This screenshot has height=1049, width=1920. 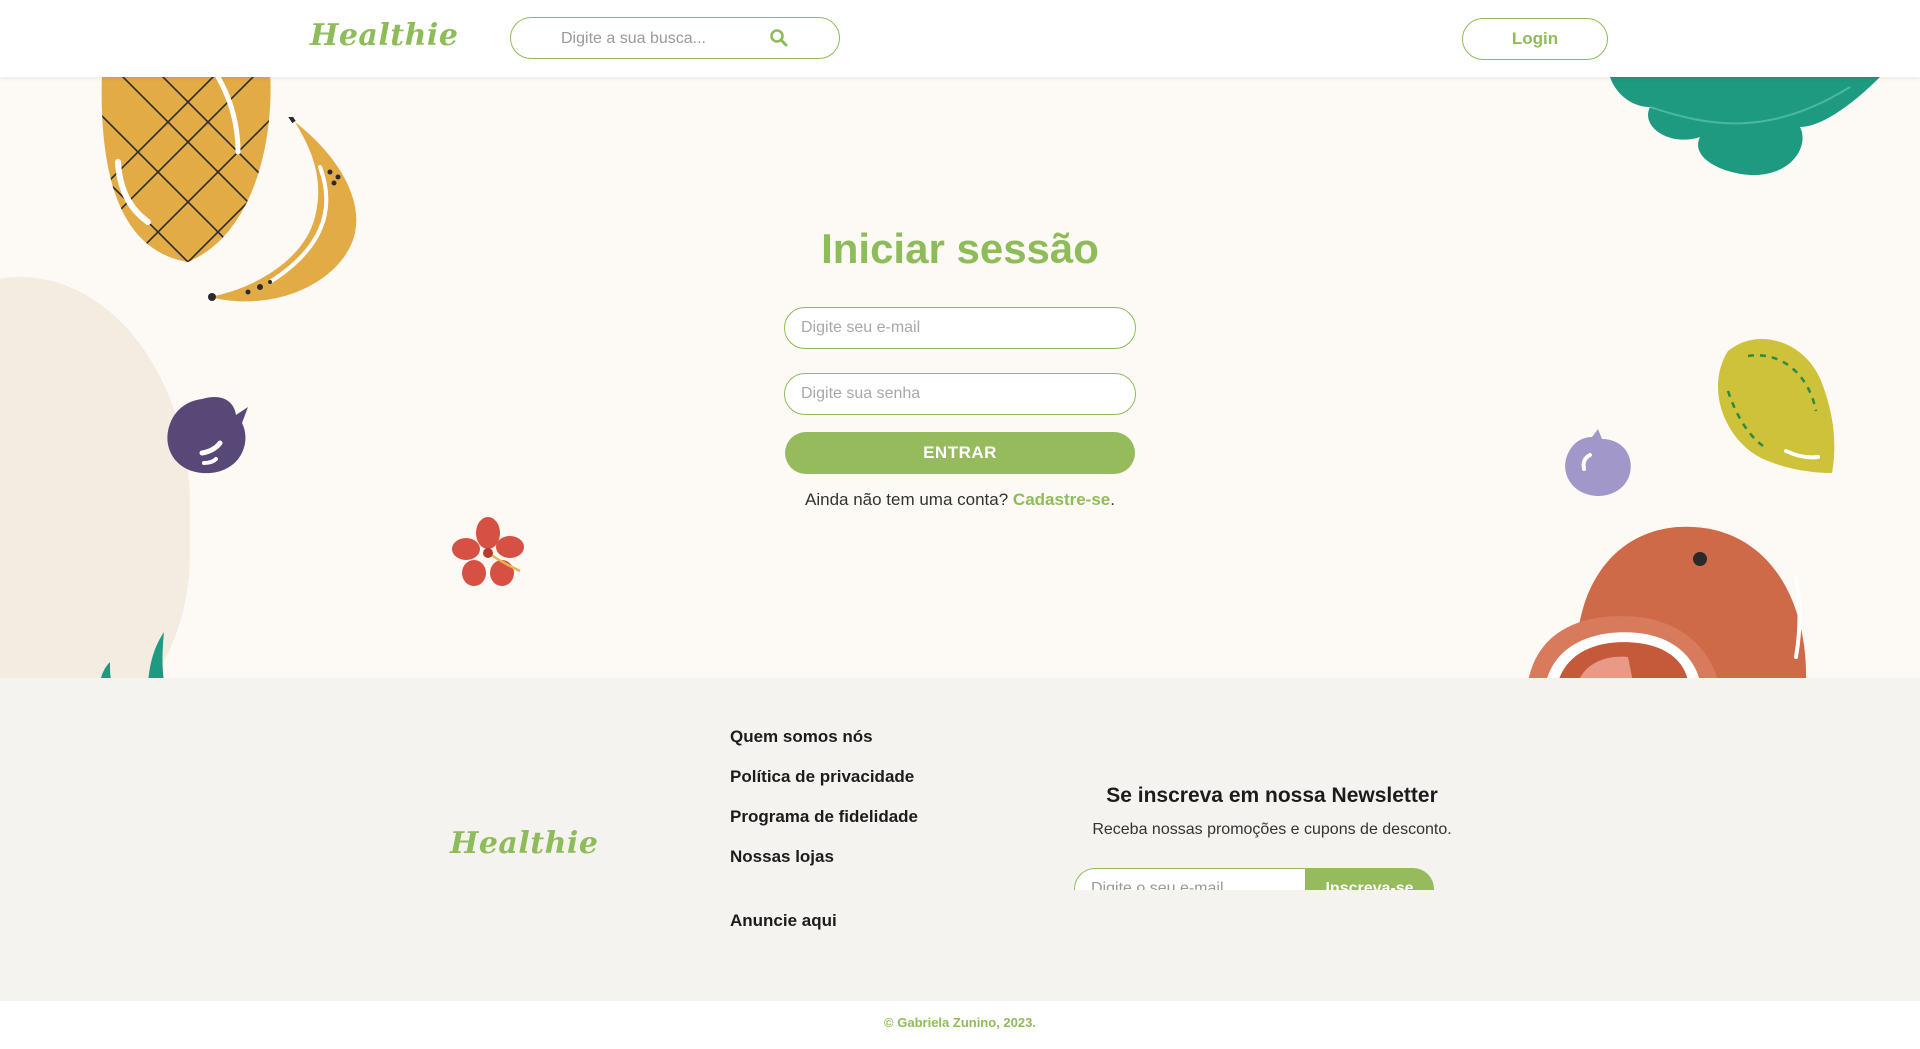 I want to click on grass-illustration, so click(x=132, y=655).